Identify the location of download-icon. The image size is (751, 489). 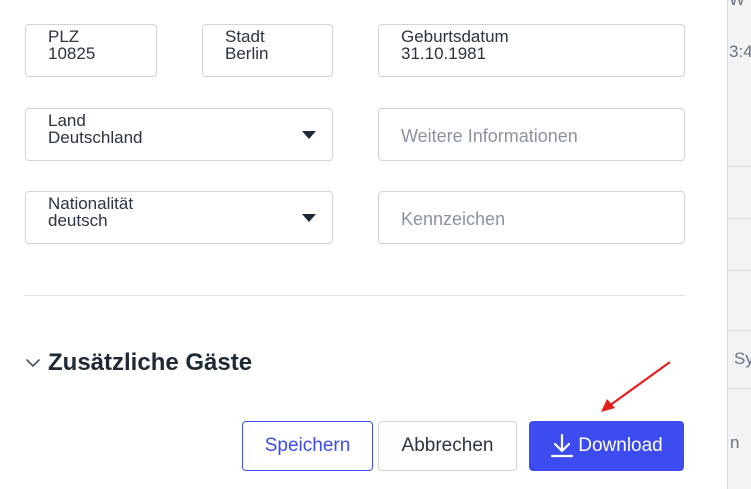
(562, 445).